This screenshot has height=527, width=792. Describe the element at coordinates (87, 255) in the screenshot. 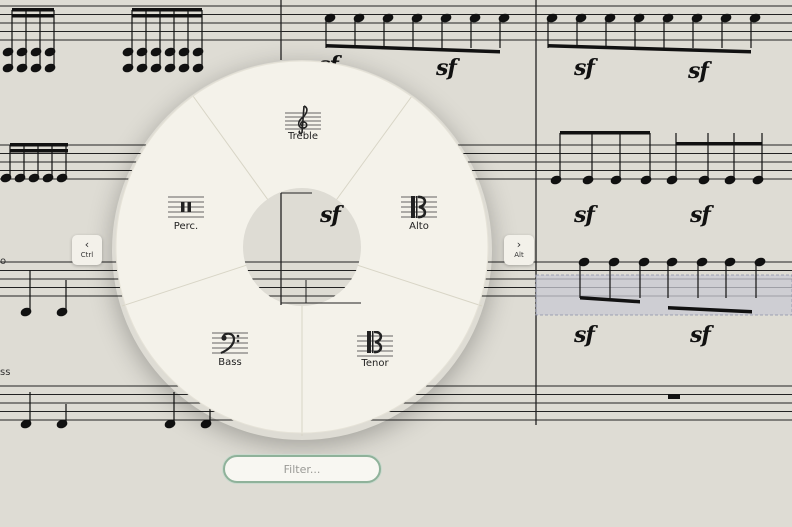

I see `shortcut-key-label: Ctrl` at that location.